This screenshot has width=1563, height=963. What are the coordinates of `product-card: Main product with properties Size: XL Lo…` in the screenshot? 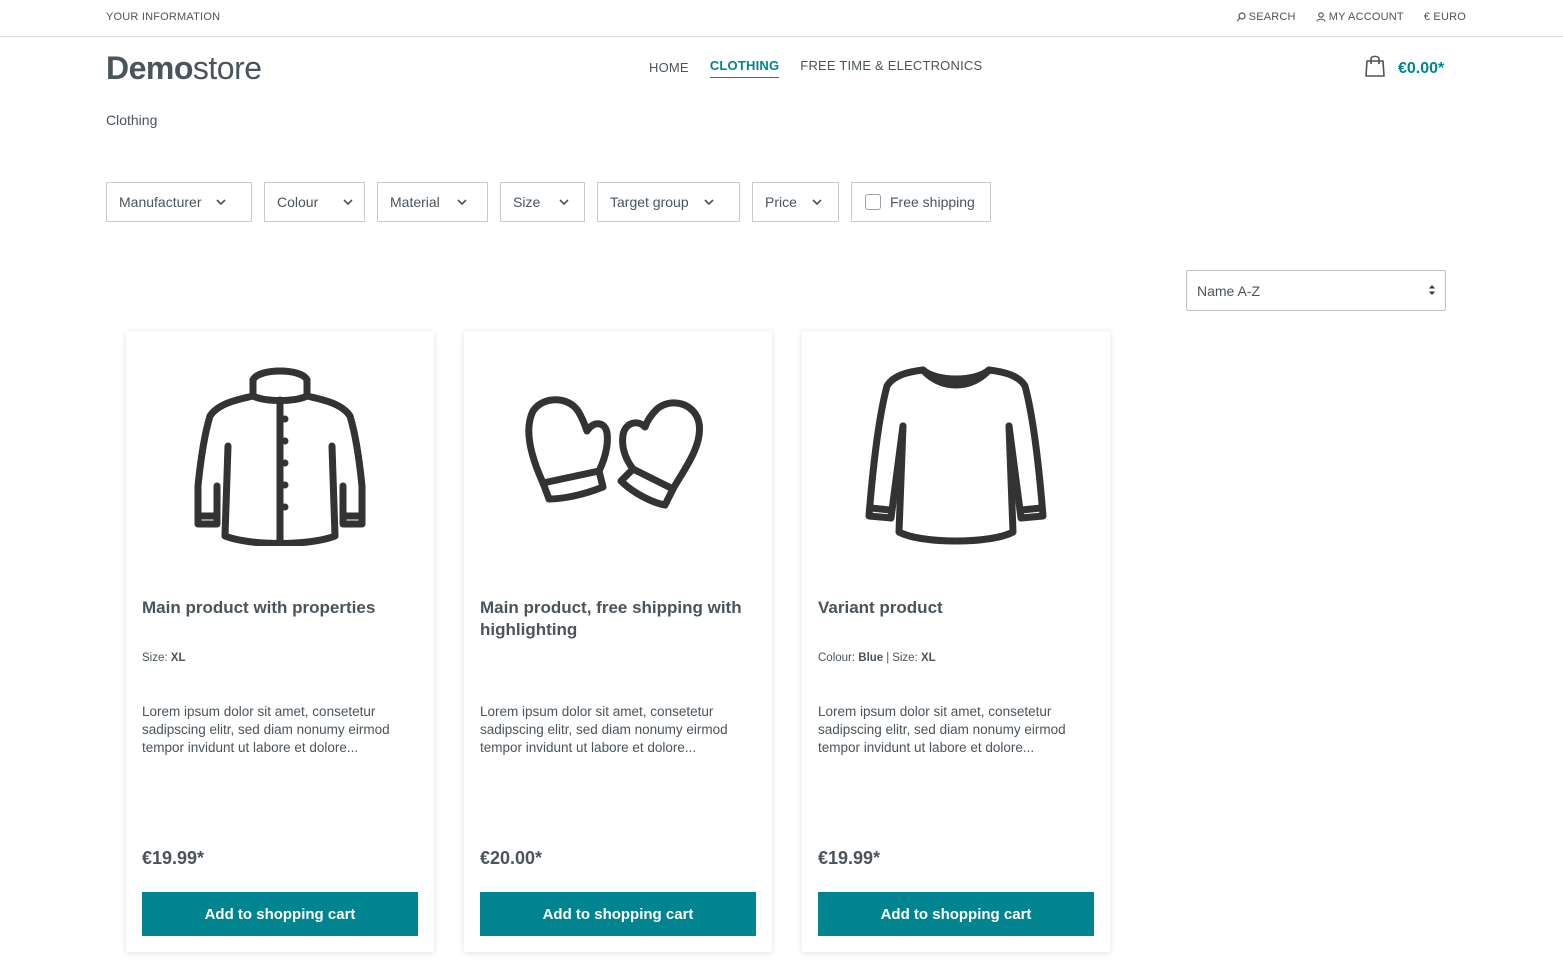 It's located at (280, 641).